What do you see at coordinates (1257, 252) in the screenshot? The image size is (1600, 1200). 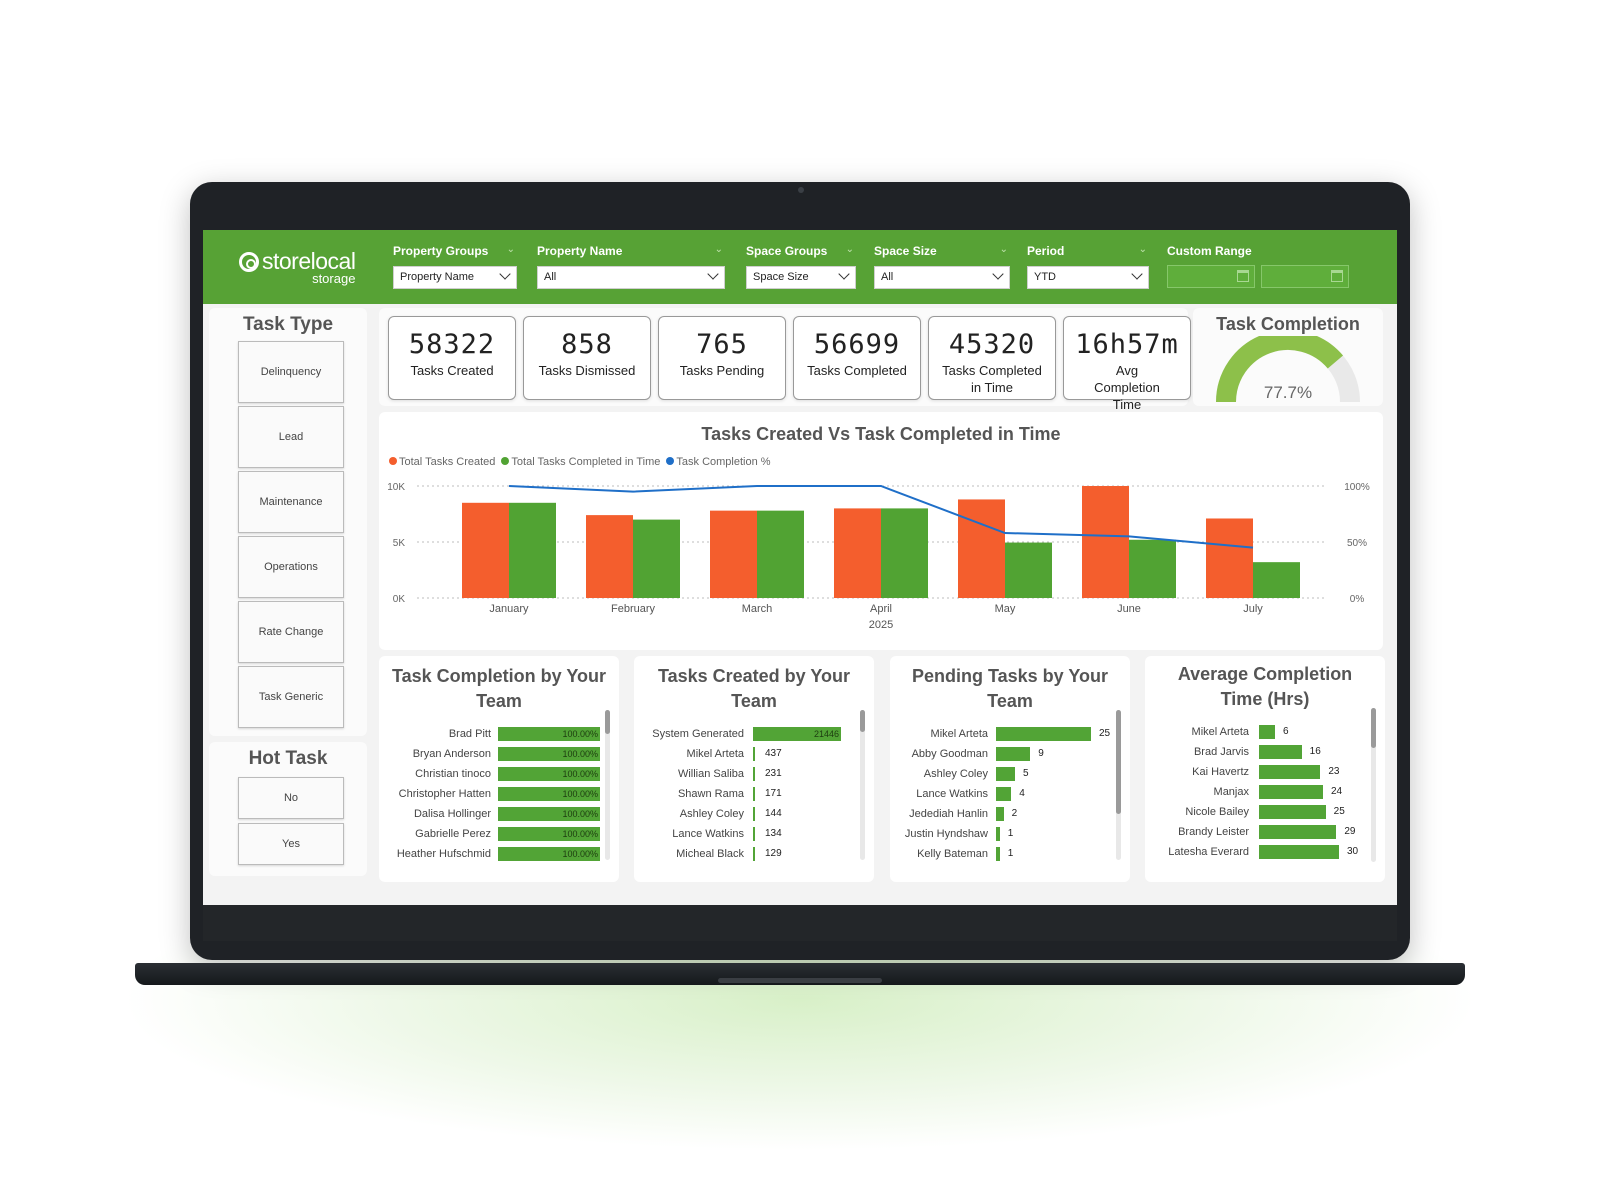 I see `filter-custom-range: Custom Range` at bounding box center [1257, 252].